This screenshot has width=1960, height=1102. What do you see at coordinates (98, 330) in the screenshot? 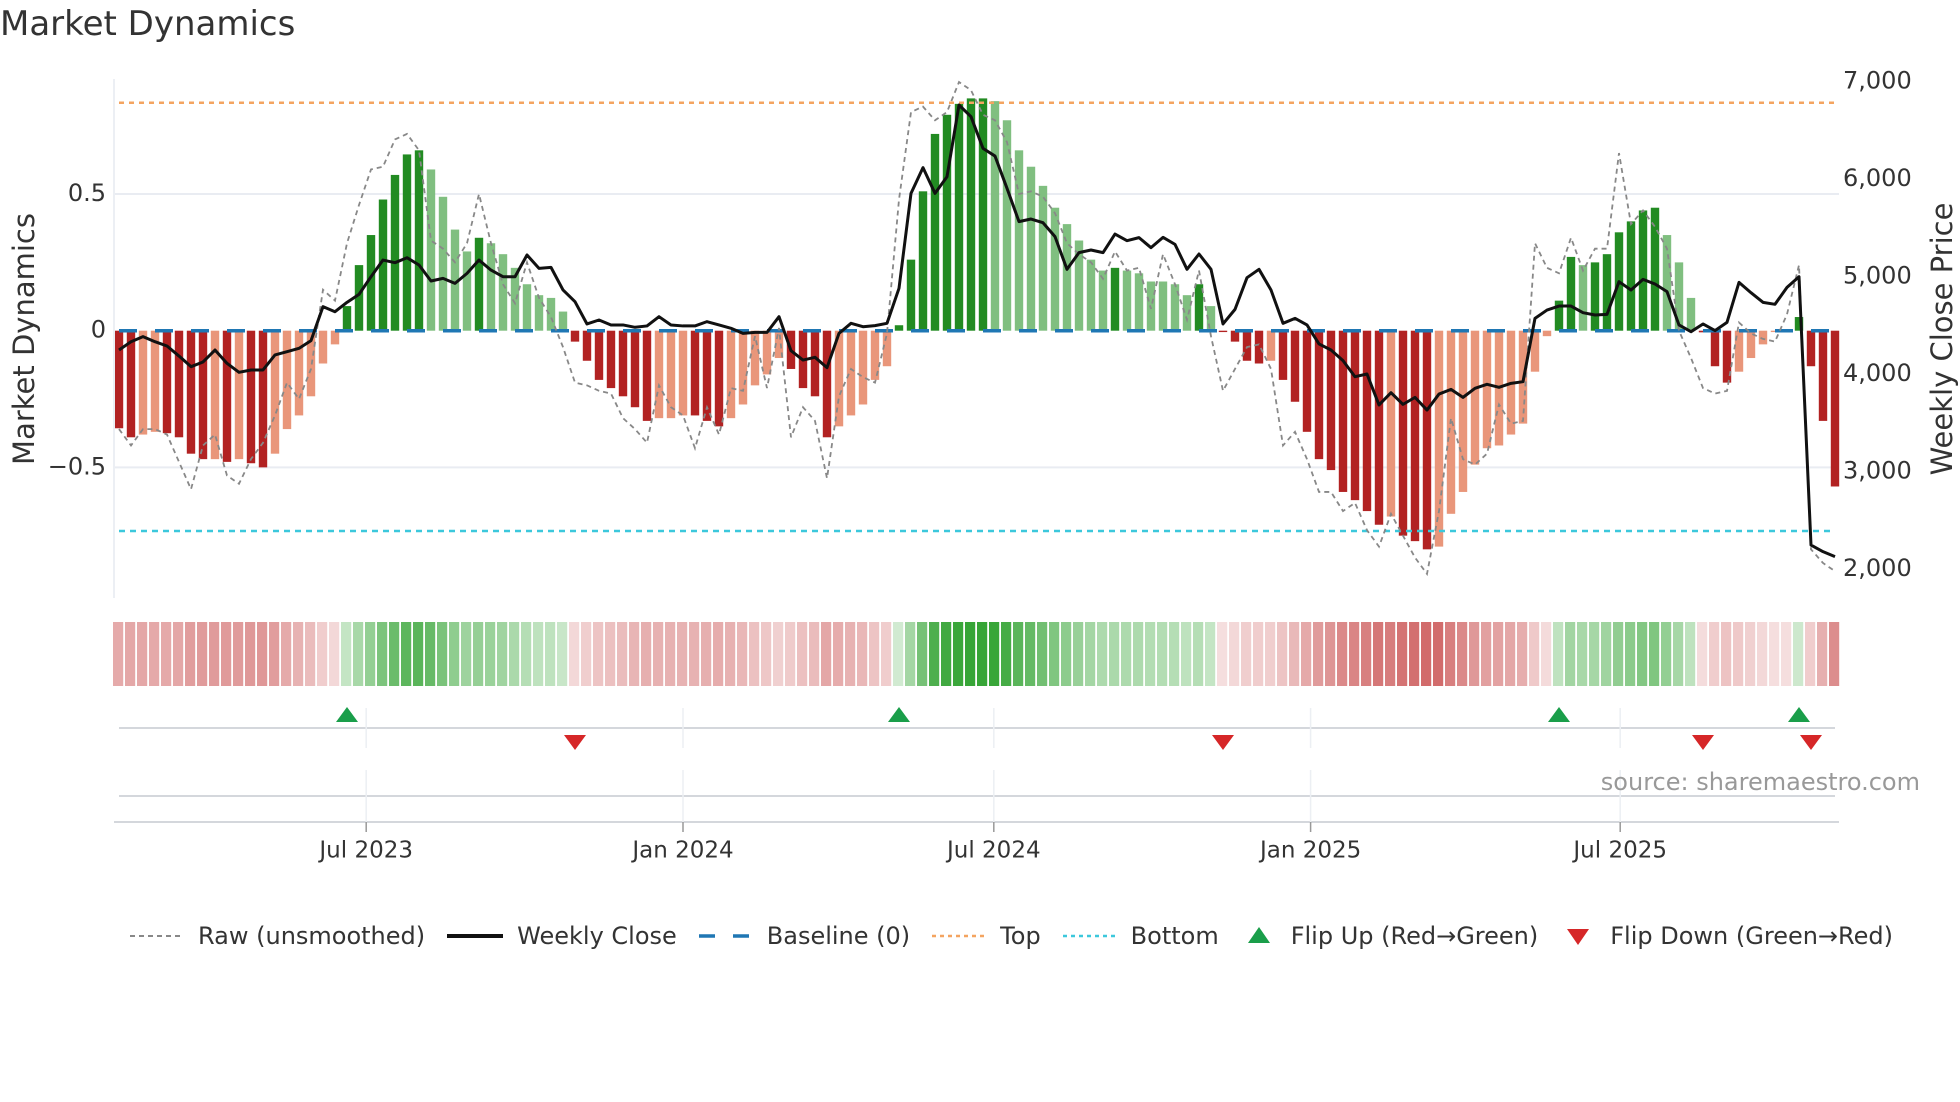
I see `y-tick-label: 0` at bounding box center [98, 330].